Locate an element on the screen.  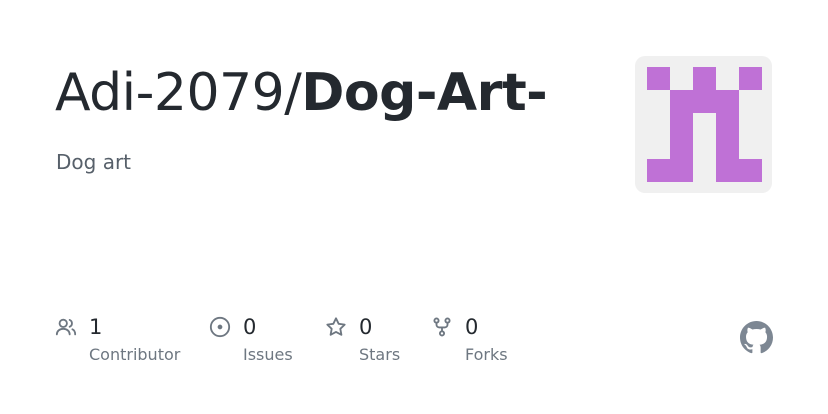
forks-count: 0 is located at coordinates (472, 327).